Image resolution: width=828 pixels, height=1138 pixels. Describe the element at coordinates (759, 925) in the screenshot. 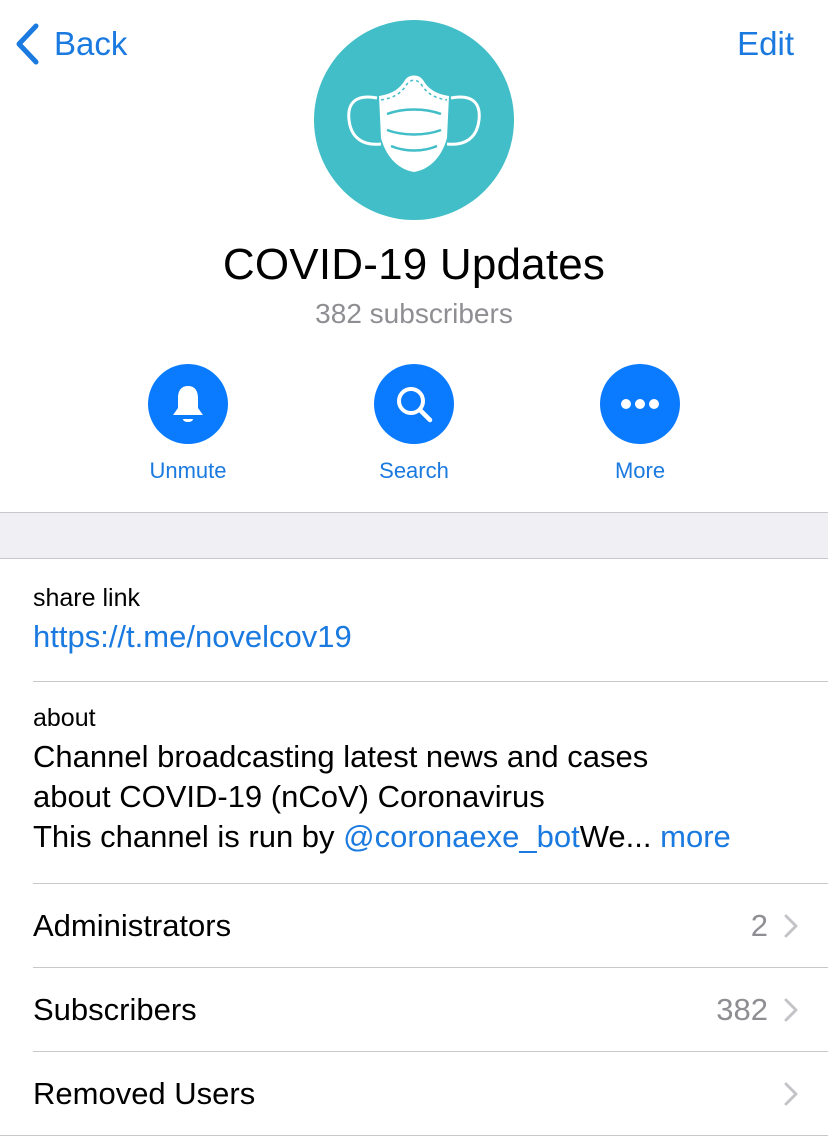

I see `row-value: 2` at that location.